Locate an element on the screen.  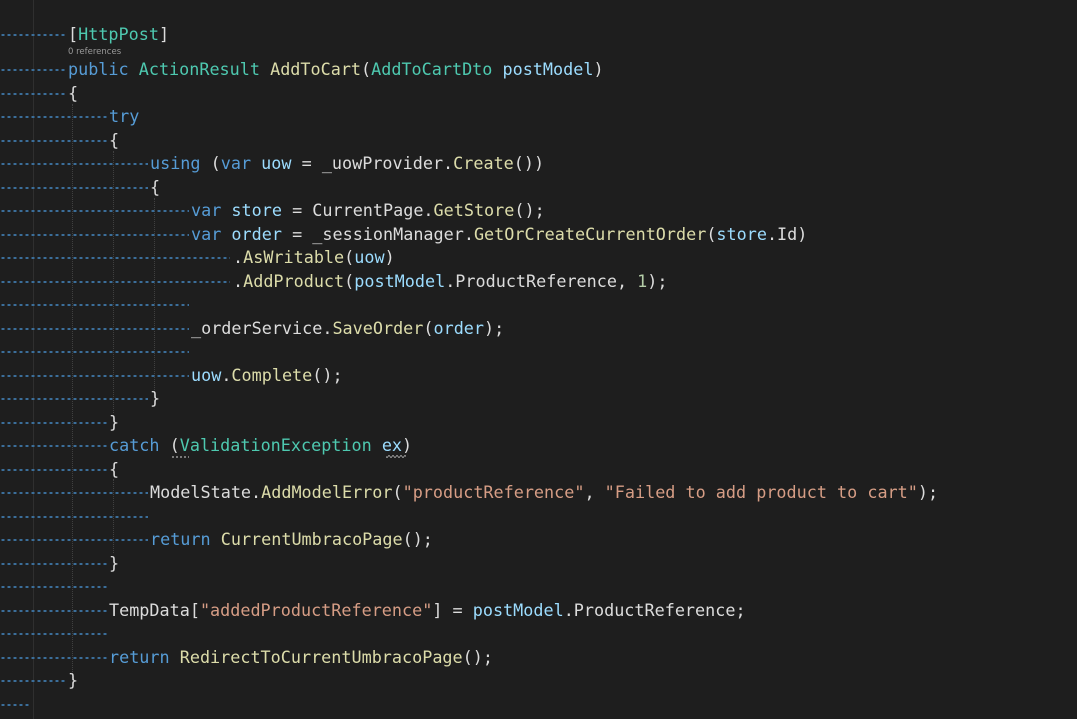
code-line: uow.Complete(); is located at coordinates (171, 375).